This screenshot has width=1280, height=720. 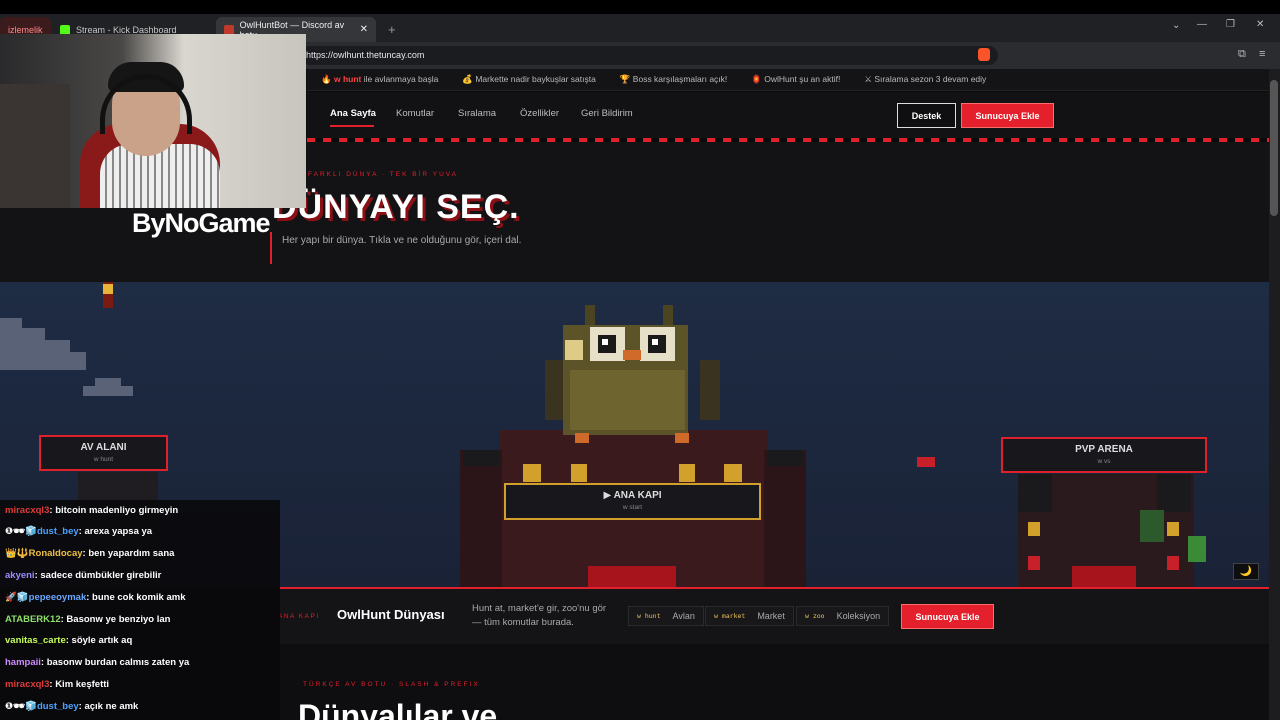 What do you see at coordinates (118, 662) in the screenshot?
I see `chat-text: basonw burdan calmıs zaten ya` at bounding box center [118, 662].